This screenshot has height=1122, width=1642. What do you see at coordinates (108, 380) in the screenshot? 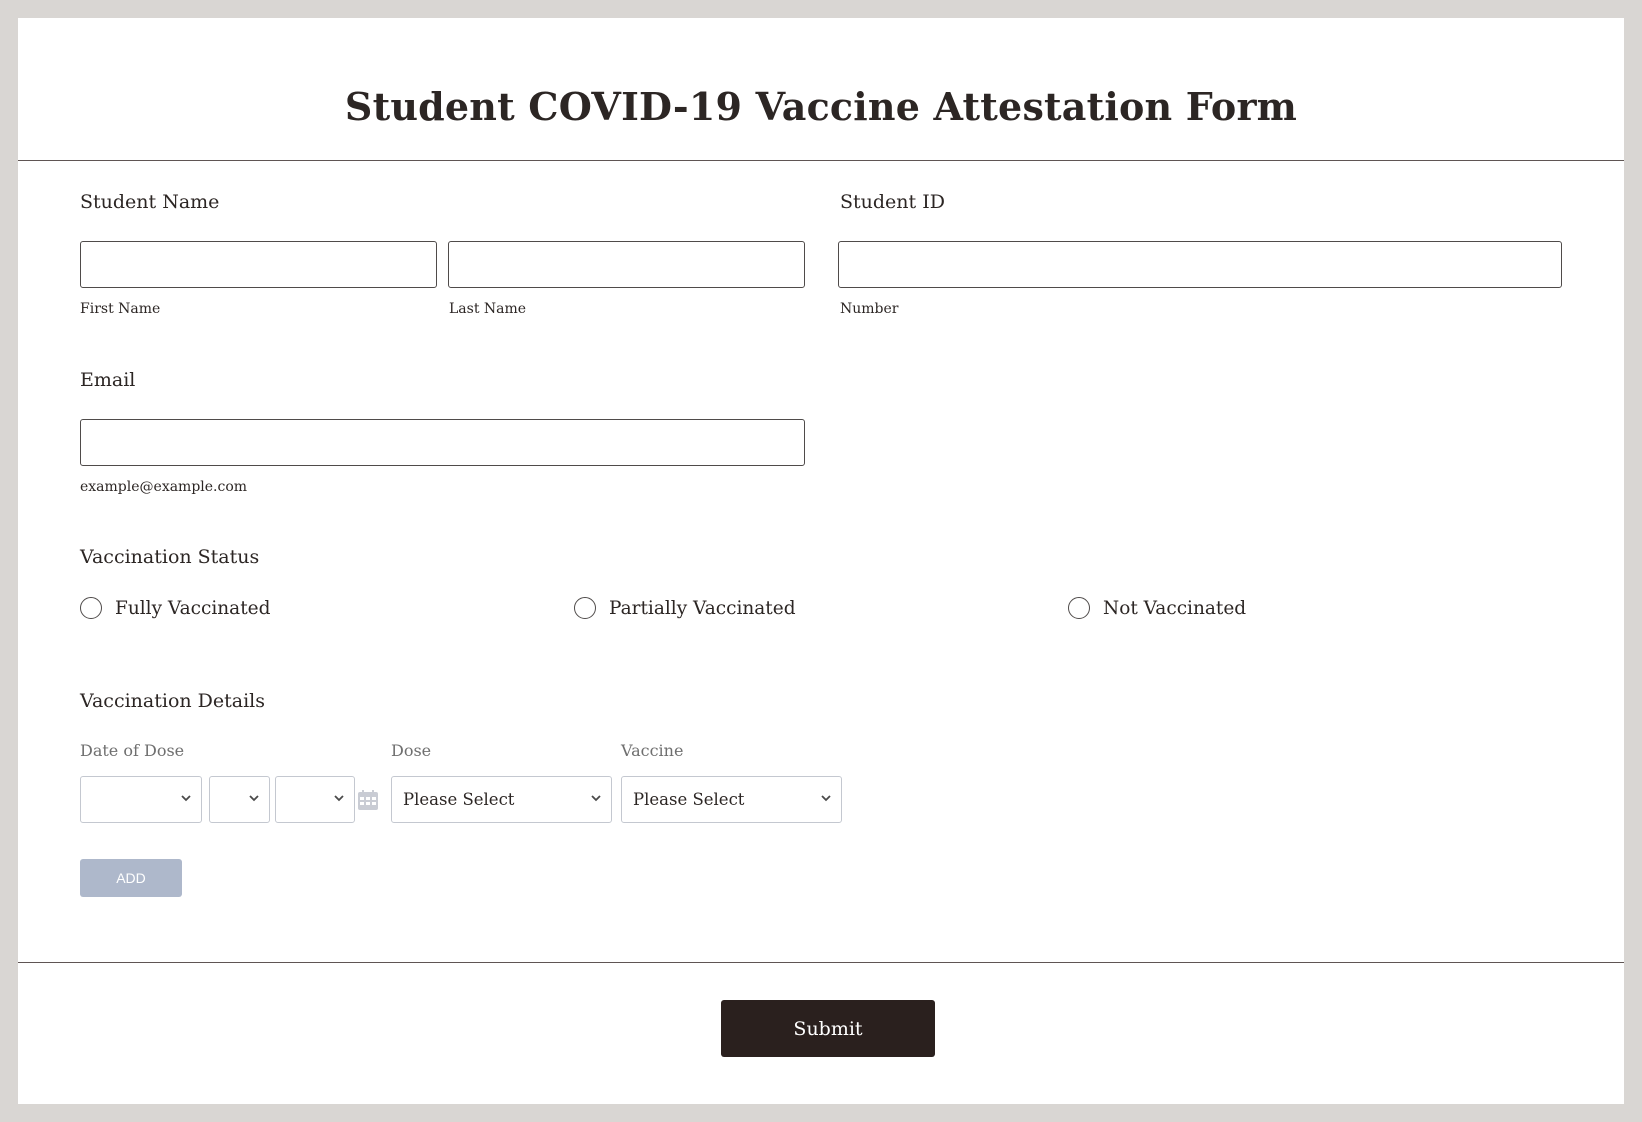
I see `email-label: Email` at bounding box center [108, 380].